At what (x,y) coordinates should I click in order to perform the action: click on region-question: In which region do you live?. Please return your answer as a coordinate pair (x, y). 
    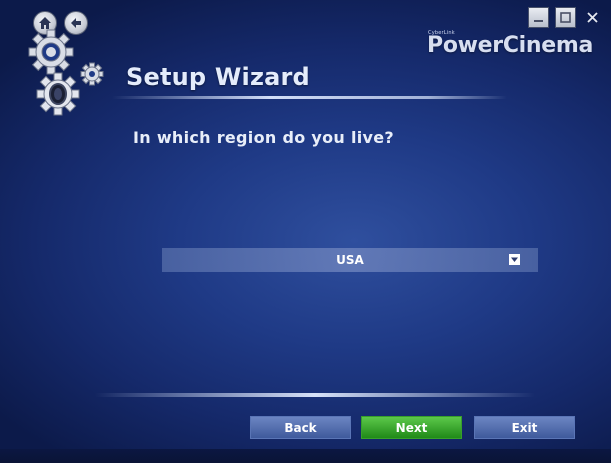
    Looking at the image, I should click on (263, 137).